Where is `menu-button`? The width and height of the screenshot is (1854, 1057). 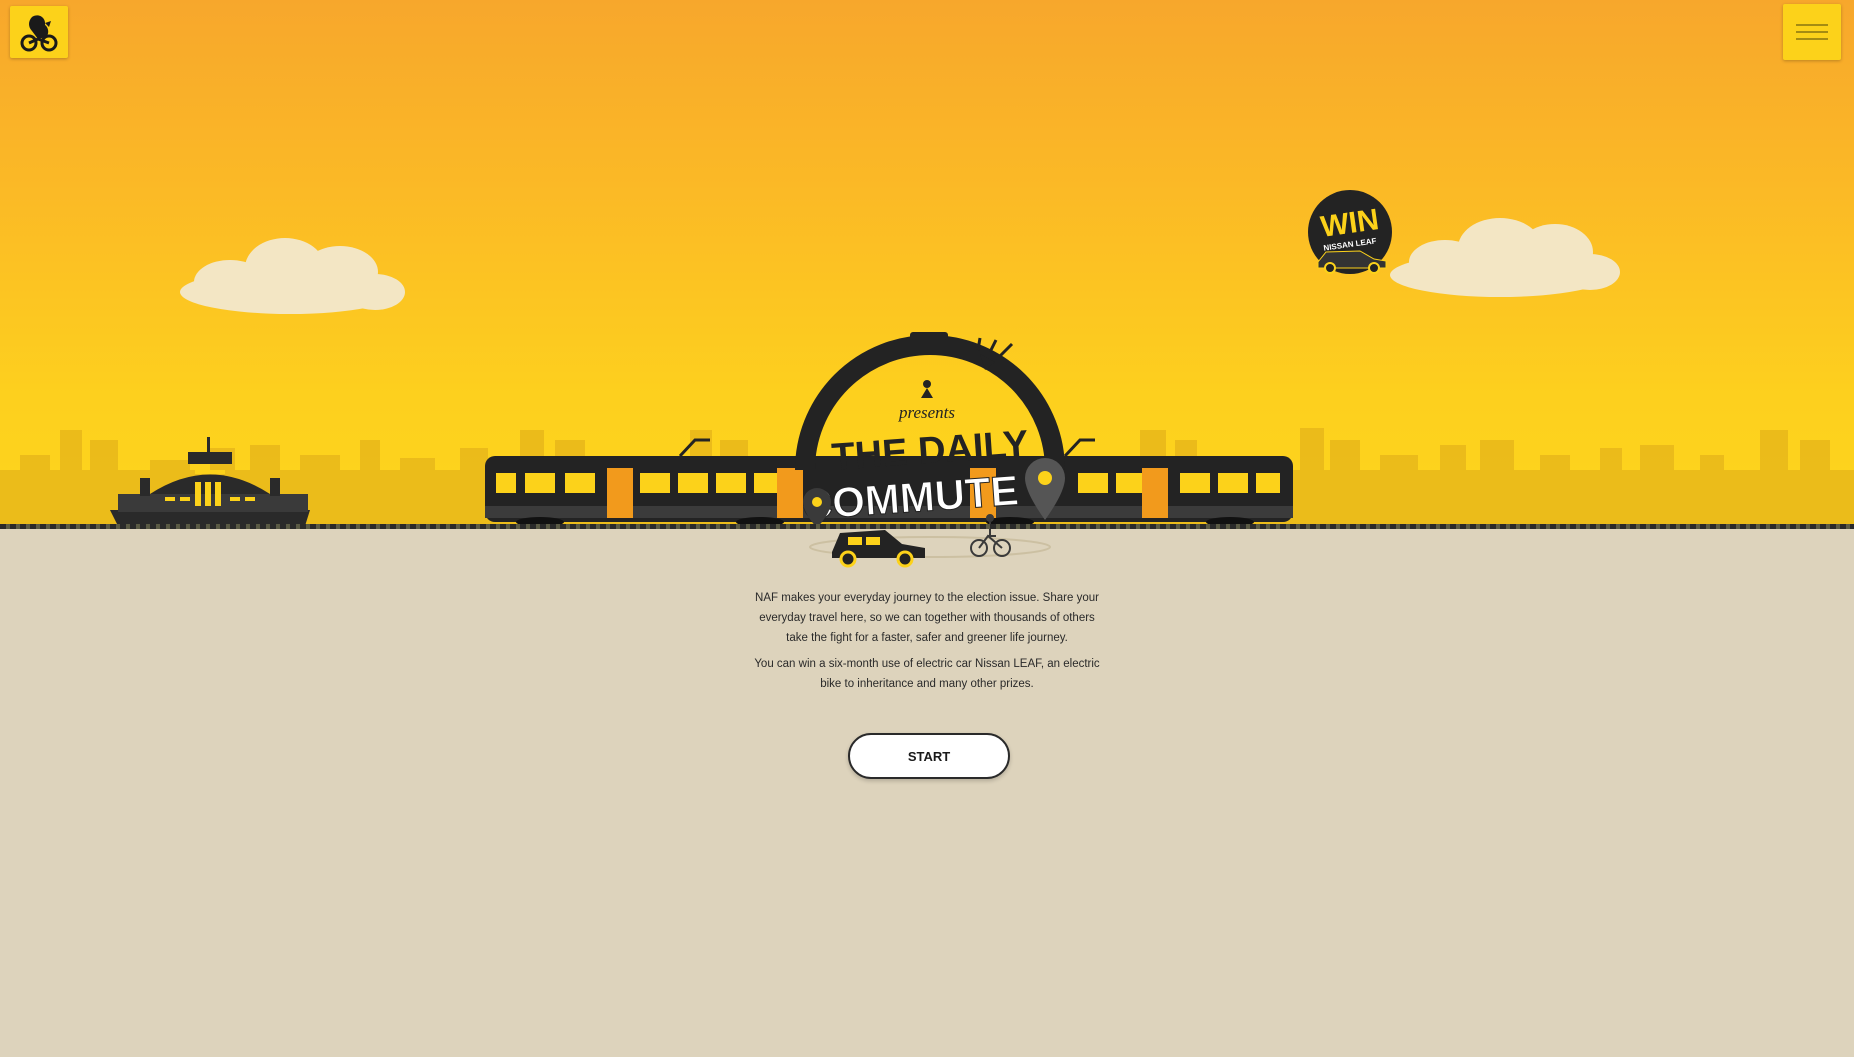
menu-button is located at coordinates (1812, 32).